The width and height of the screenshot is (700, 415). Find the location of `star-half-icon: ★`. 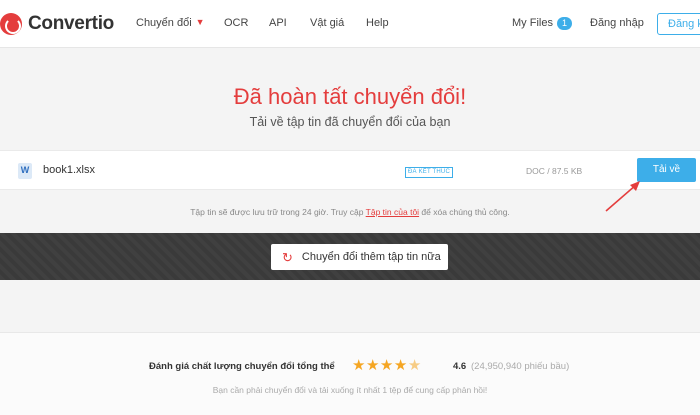

star-half-icon: ★ is located at coordinates (415, 365).